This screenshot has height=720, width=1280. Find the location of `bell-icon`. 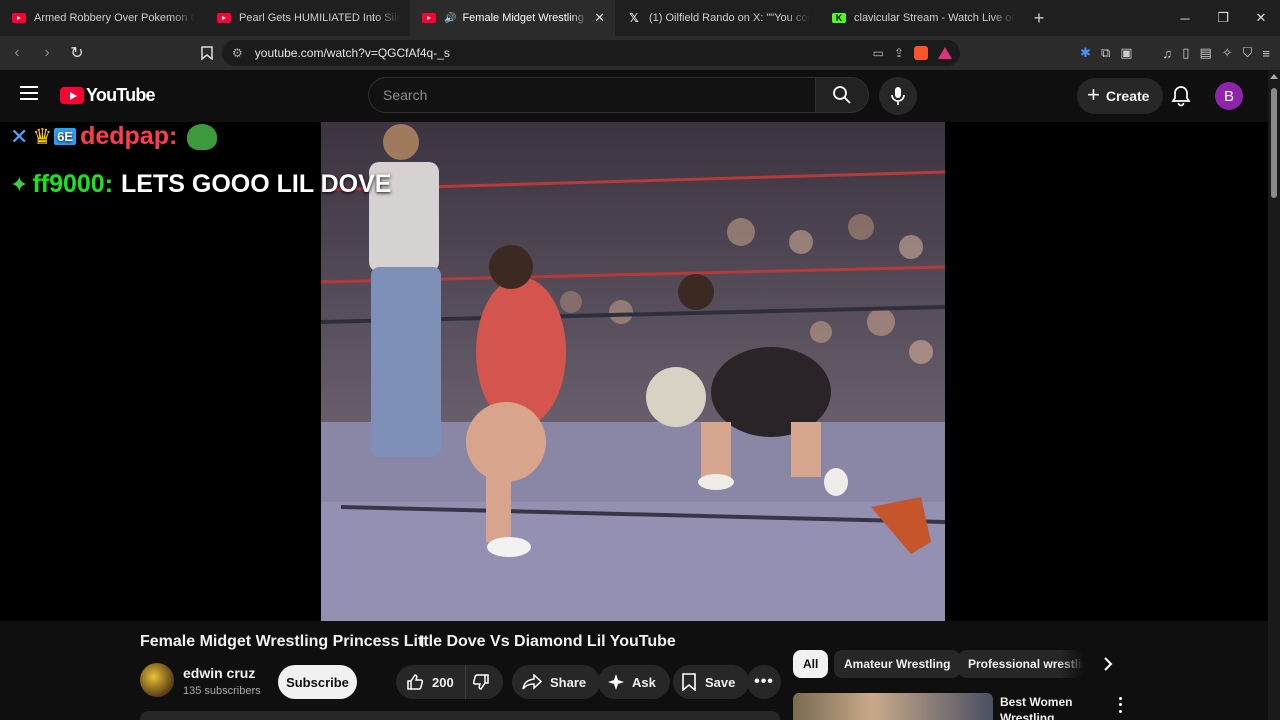

bell-icon is located at coordinates (1181, 96).